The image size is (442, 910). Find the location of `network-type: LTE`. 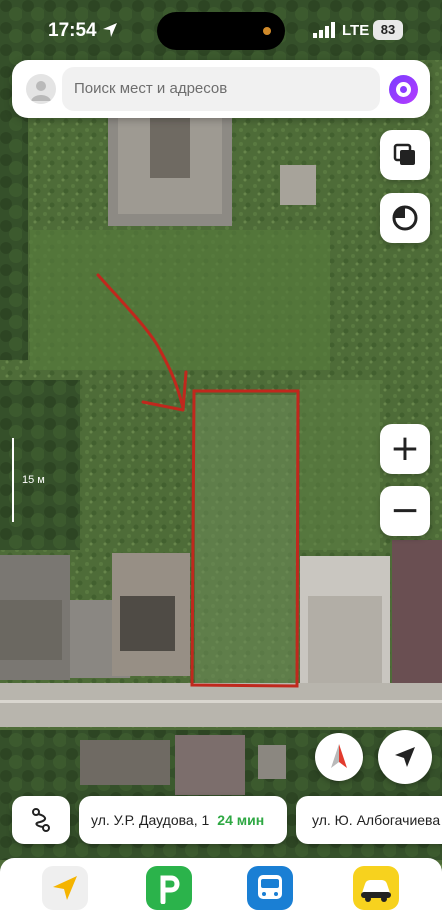

network-type: LTE is located at coordinates (356, 30).